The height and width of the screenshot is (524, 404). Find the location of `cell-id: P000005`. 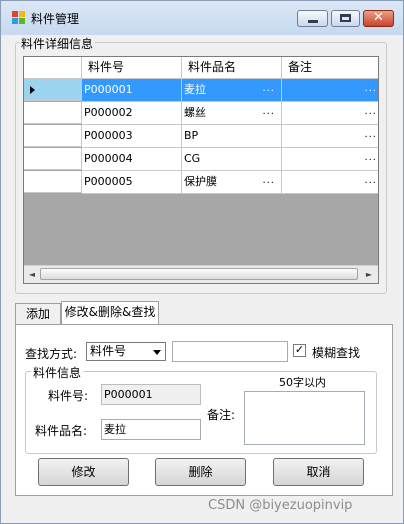

cell-id: P000005 is located at coordinates (132, 182).